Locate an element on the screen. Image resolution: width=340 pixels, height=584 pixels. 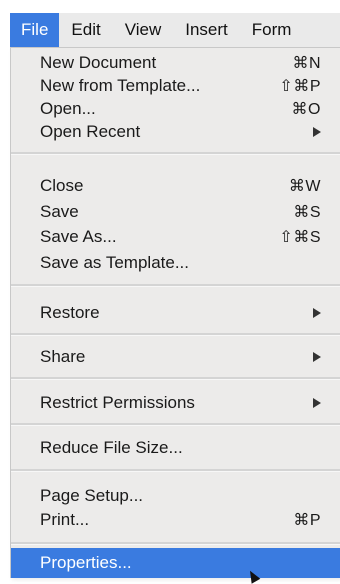
menu-item-label: Open Recent is located at coordinates (90, 131).